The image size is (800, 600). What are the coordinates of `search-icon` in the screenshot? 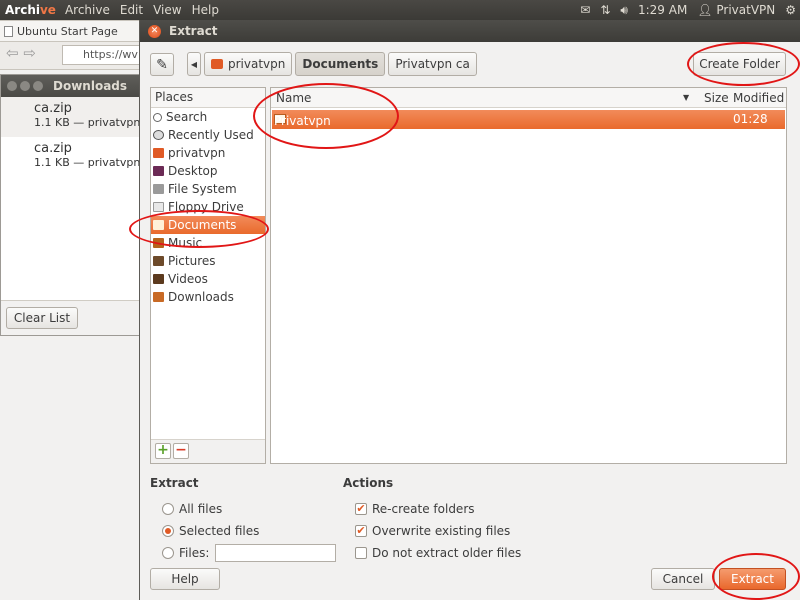 It's located at (157, 117).